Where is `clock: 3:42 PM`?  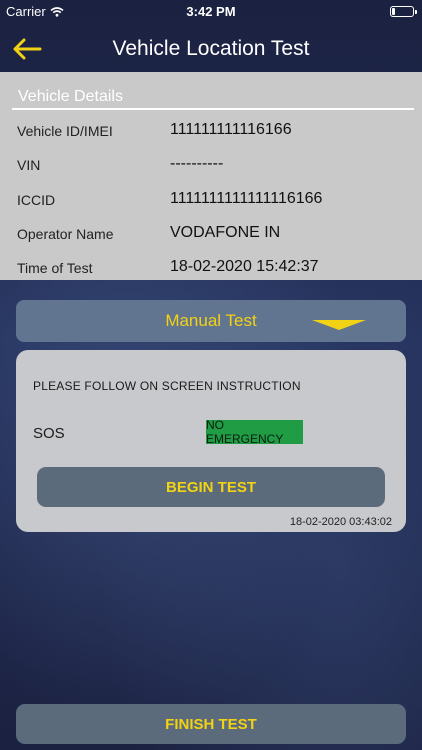
clock: 3:42 PM is located at coordinates (211, 11).